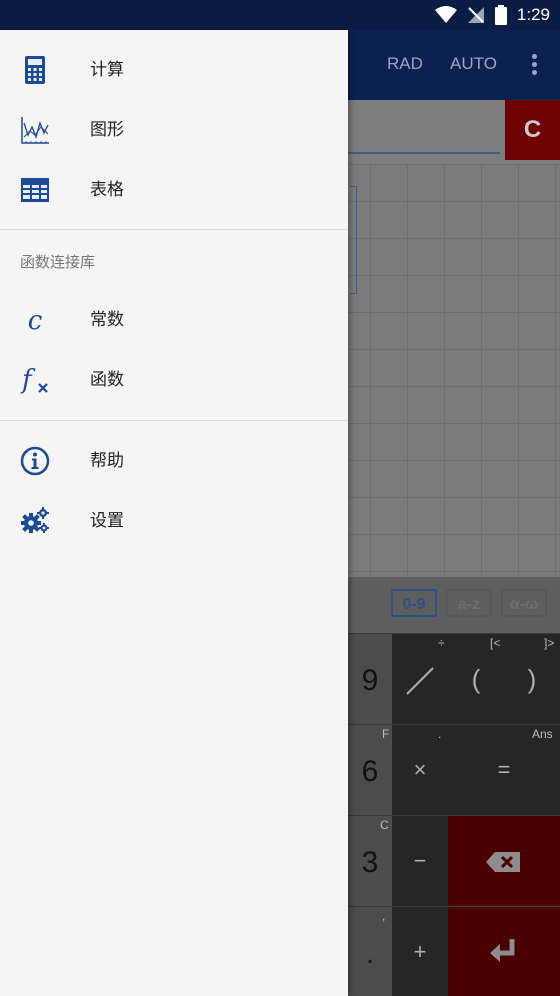 The image size is (560, 996). Describe the element at coordinates (174, 461) in the screenshot. I see `drawer-item-help: 帮助` at that location.